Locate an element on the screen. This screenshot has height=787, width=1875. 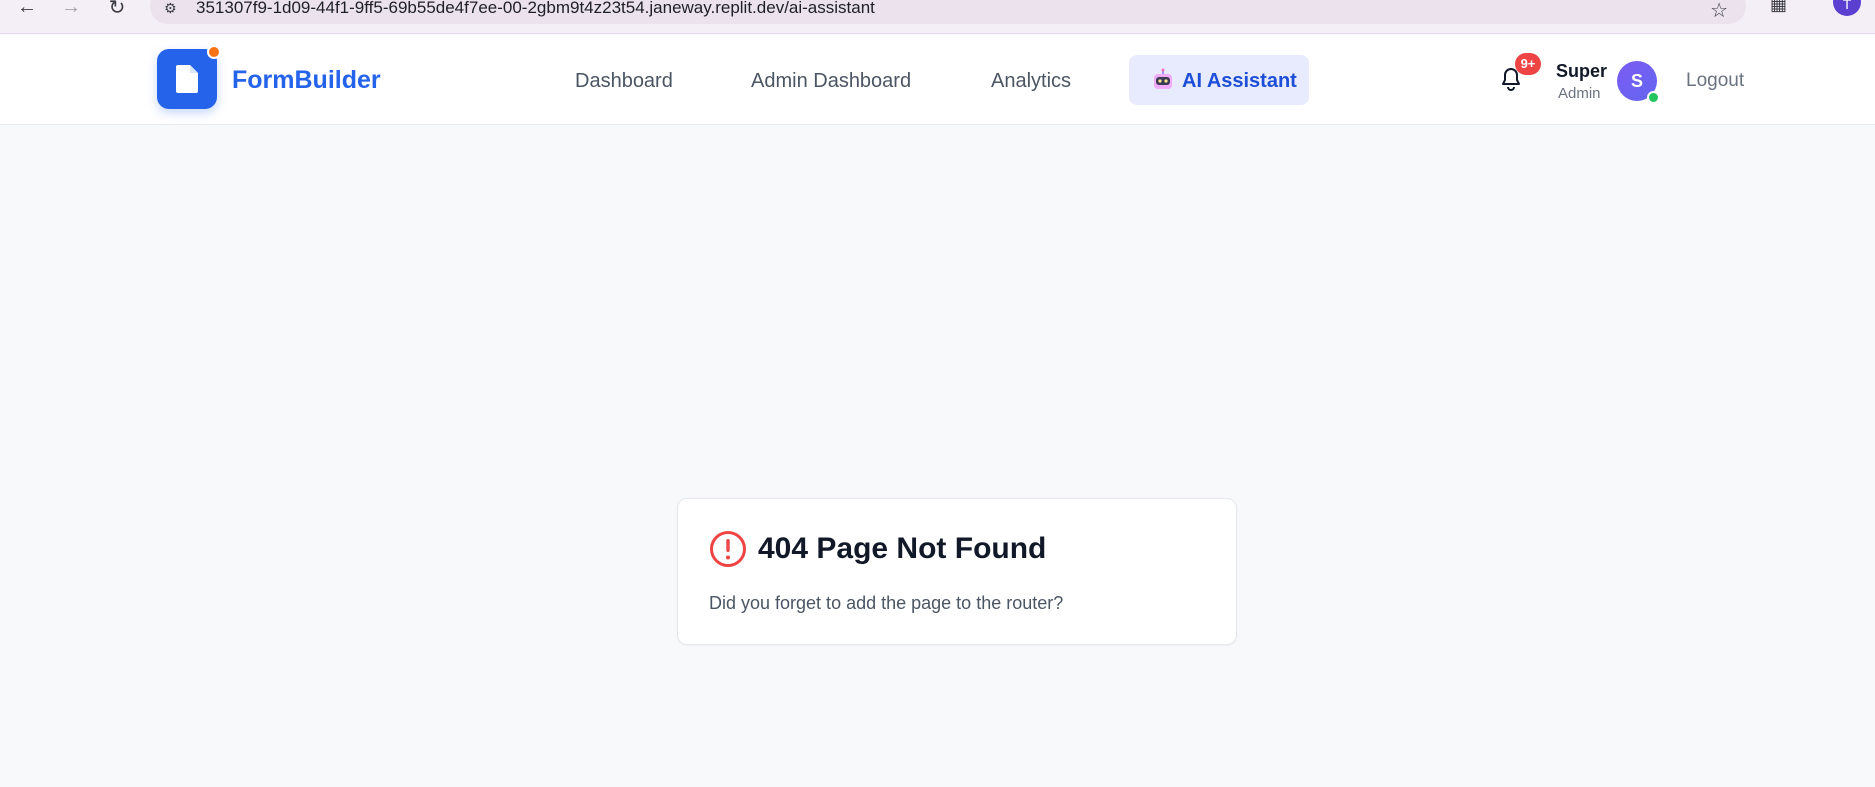
logo is located at coordinates (187, 79).